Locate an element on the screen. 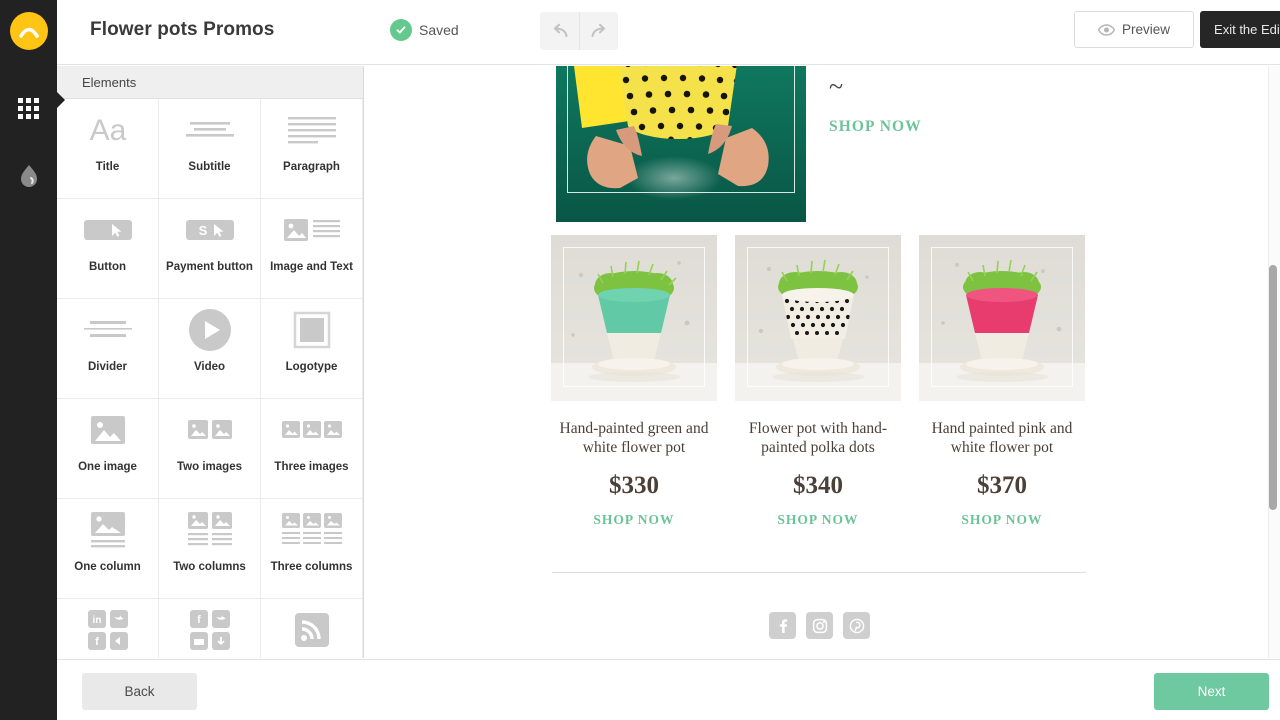 The height and width of the screenshot is (720, 1280). canvas-scrollbar-thumb is located at coordinates (1273, 387).